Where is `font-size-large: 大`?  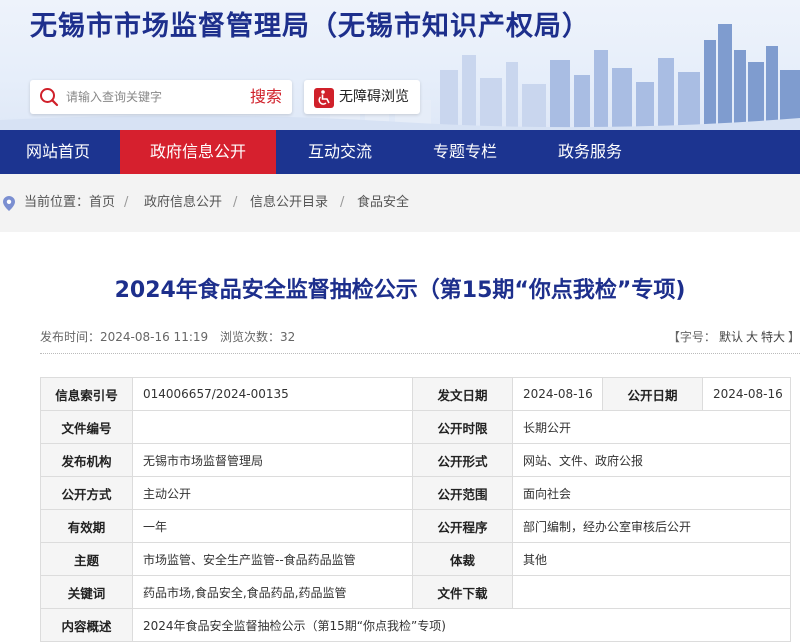 font-size-large: 大 is located at coordinates (752, 337).